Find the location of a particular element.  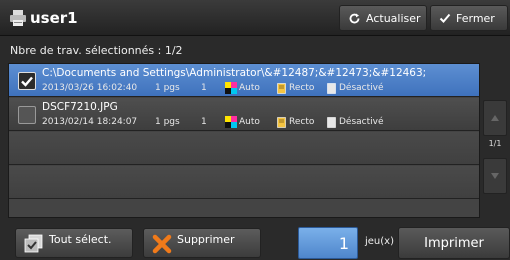

job-name: DSCF7210.JPG is located at coordinates (80, 107).